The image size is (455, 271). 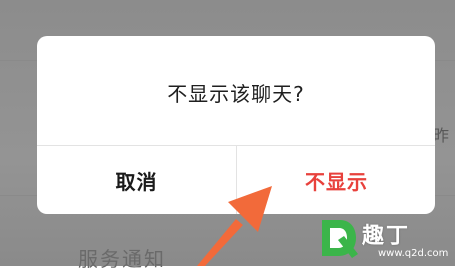 I want to click on q2d-logo-icon, so click(x=340, y=239).